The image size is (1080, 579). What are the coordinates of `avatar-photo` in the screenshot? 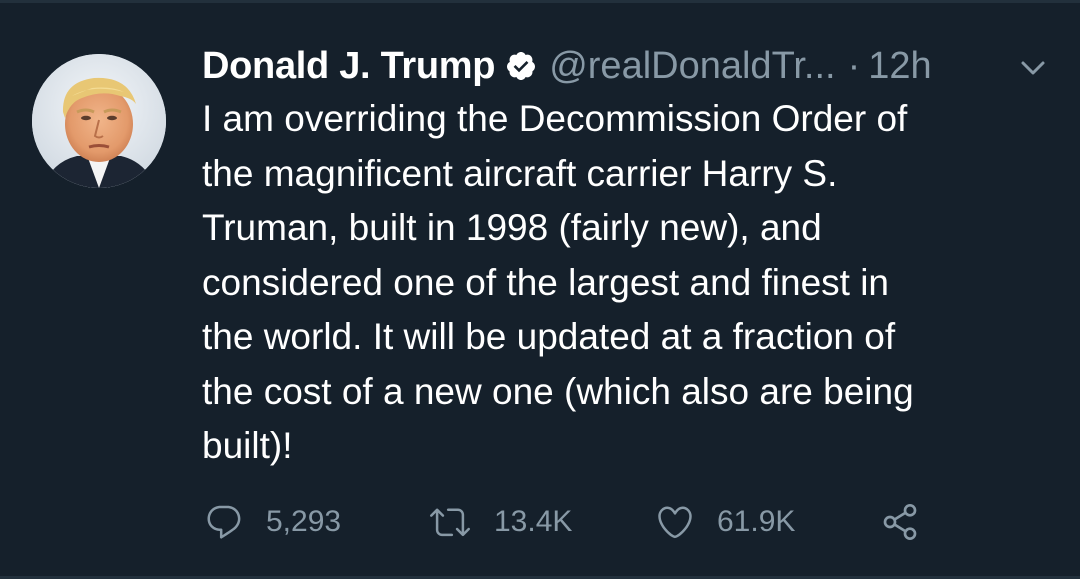 It's located at (99, 121).